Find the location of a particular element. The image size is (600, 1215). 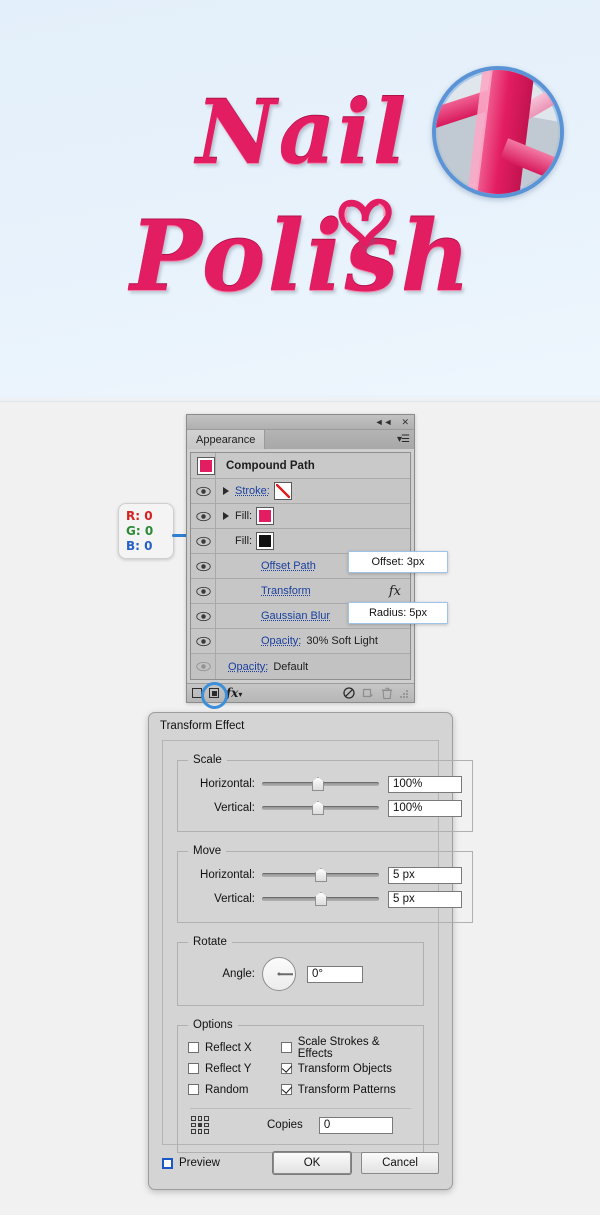

ok-button: OK is located at coordinates (312, 1163).